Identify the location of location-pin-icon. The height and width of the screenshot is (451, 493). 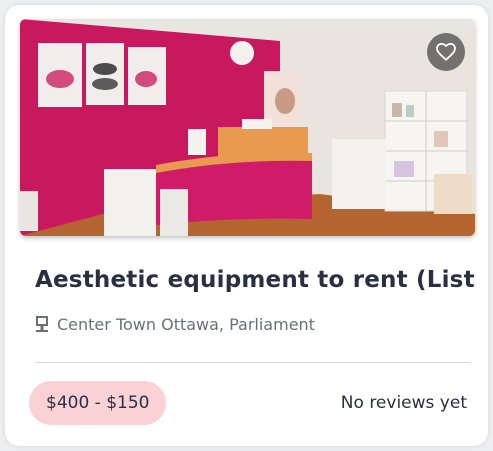
(42, 323).